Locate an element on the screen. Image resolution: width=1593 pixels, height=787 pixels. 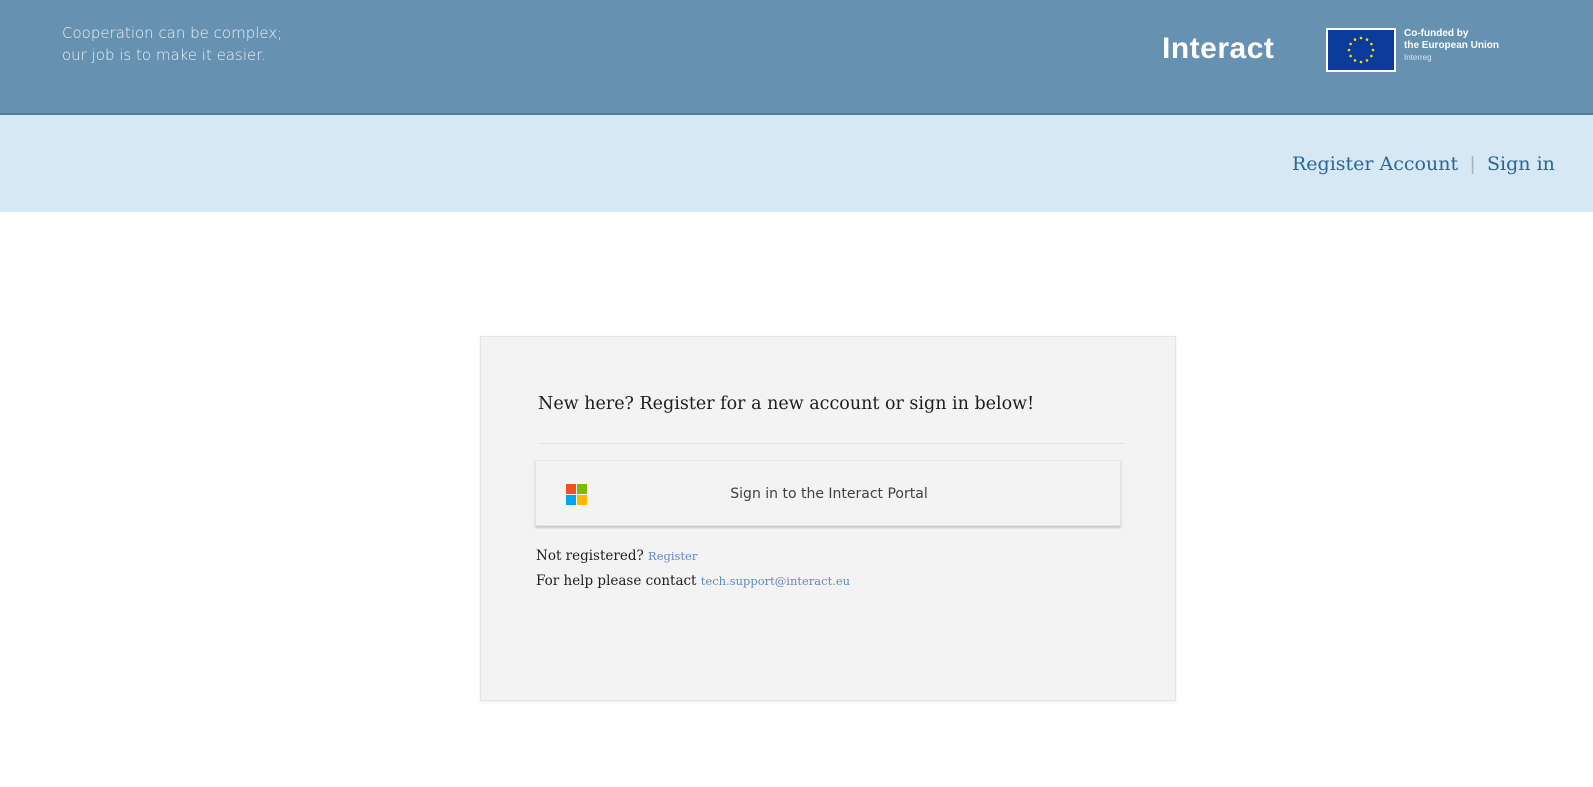
eu-line-2: the European Union is located at coordinates (1451, 45).